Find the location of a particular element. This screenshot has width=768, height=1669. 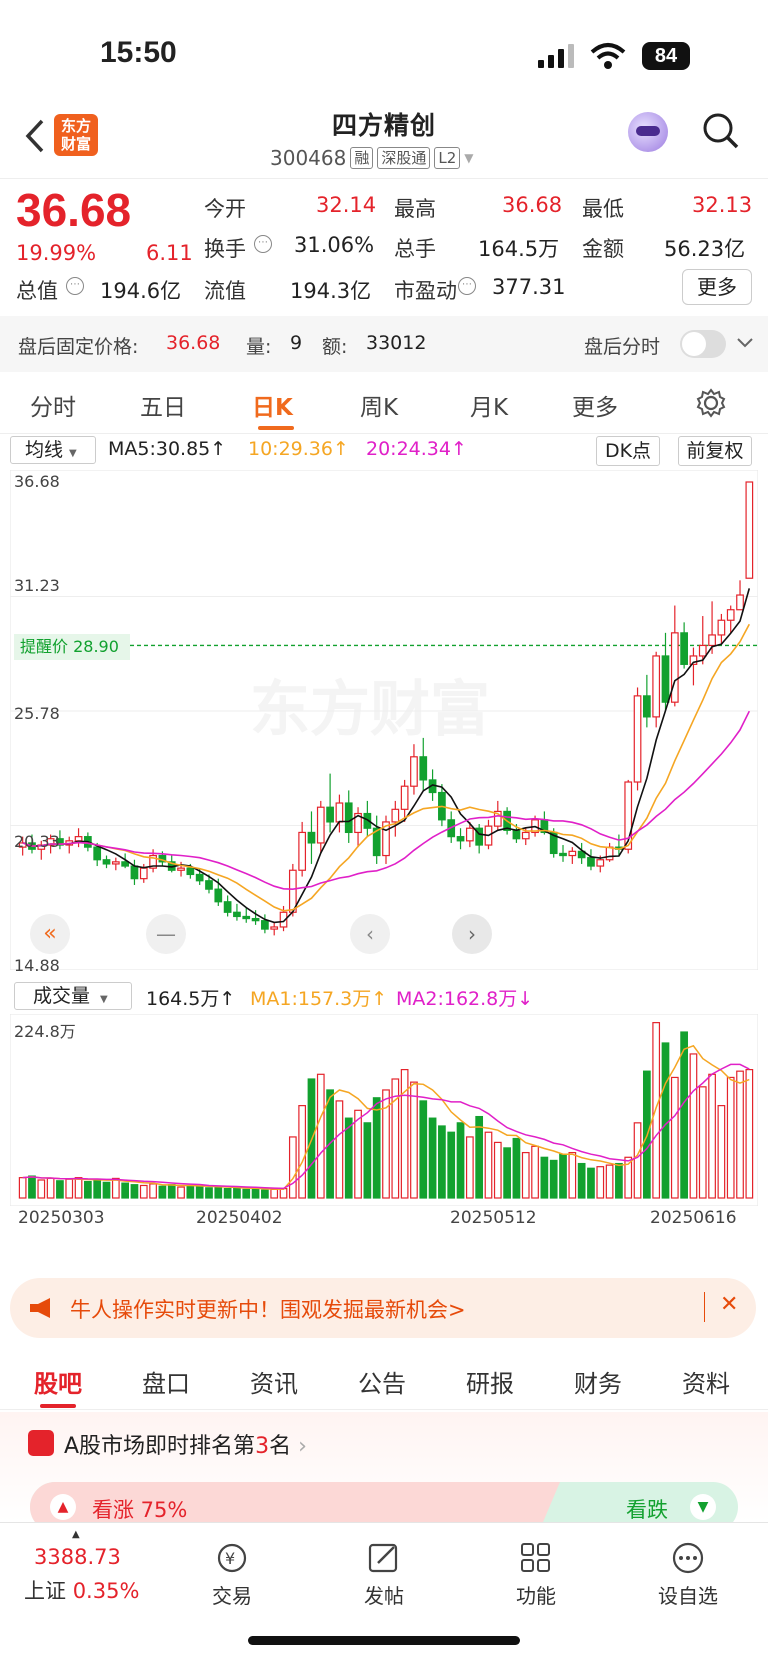

search-icon is located at coordinates (721, 132).